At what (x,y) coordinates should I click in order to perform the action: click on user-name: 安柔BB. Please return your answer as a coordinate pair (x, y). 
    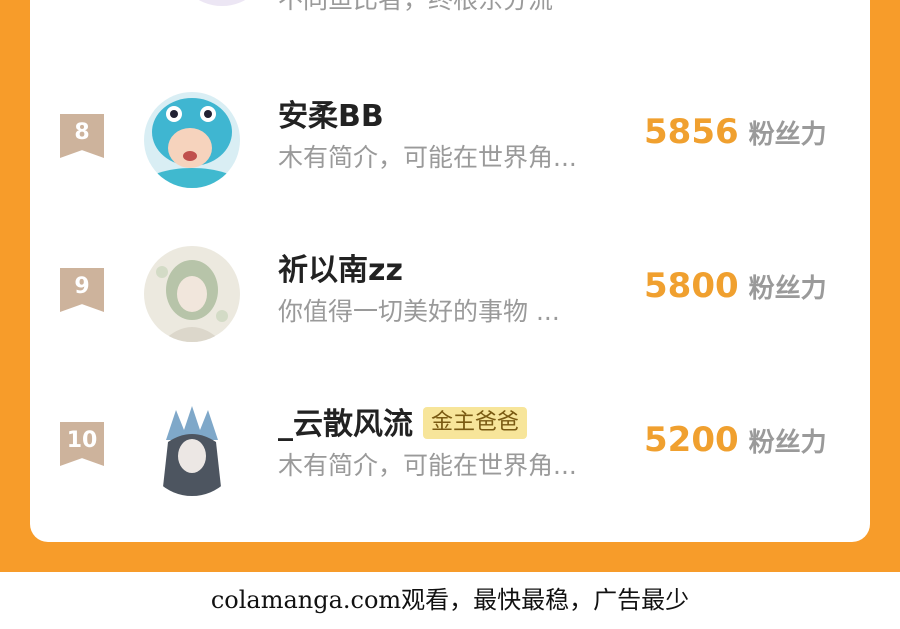
    Looking at the image, I should click on (331, 117).